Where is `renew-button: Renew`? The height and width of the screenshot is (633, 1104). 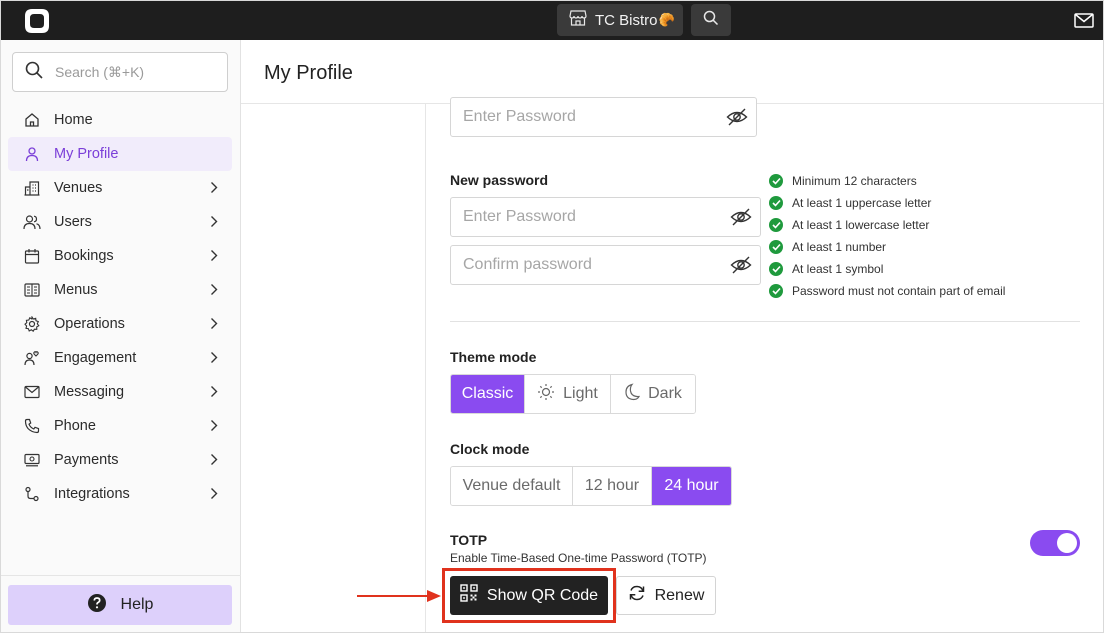
renew-button: Renew is located at coordinates (666, 595).